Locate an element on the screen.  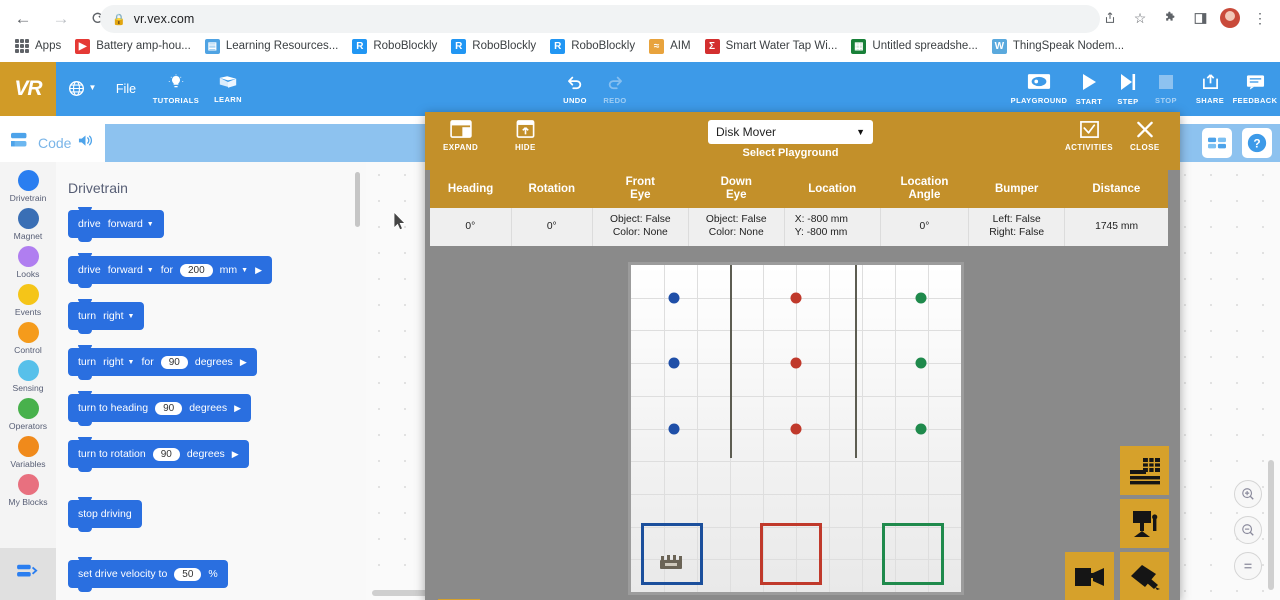
extensions-puzzle-icon is located at coordinates (1170, 18).